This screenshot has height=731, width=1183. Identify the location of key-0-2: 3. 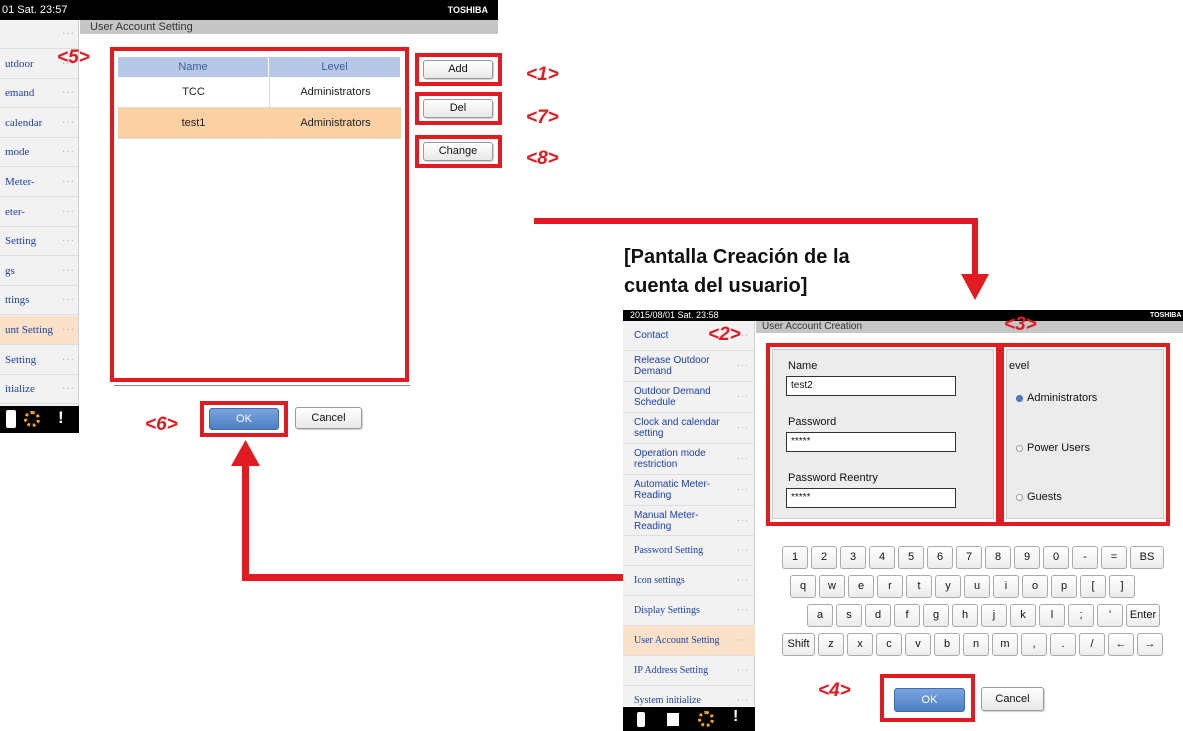
(853, 557).